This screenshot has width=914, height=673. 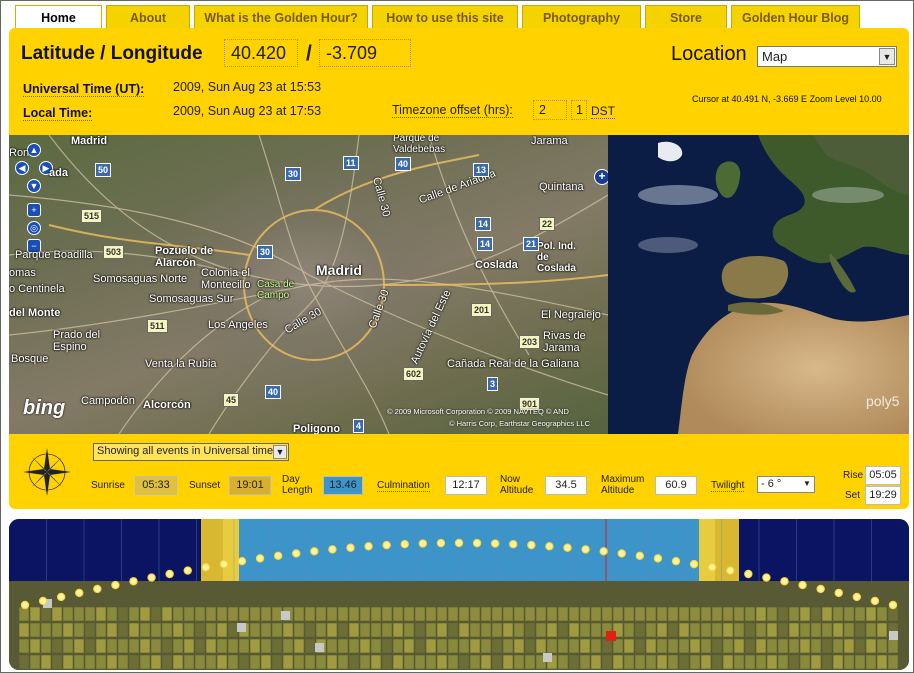 I want to click on road-shield: 50, so click(x=103, y=170).